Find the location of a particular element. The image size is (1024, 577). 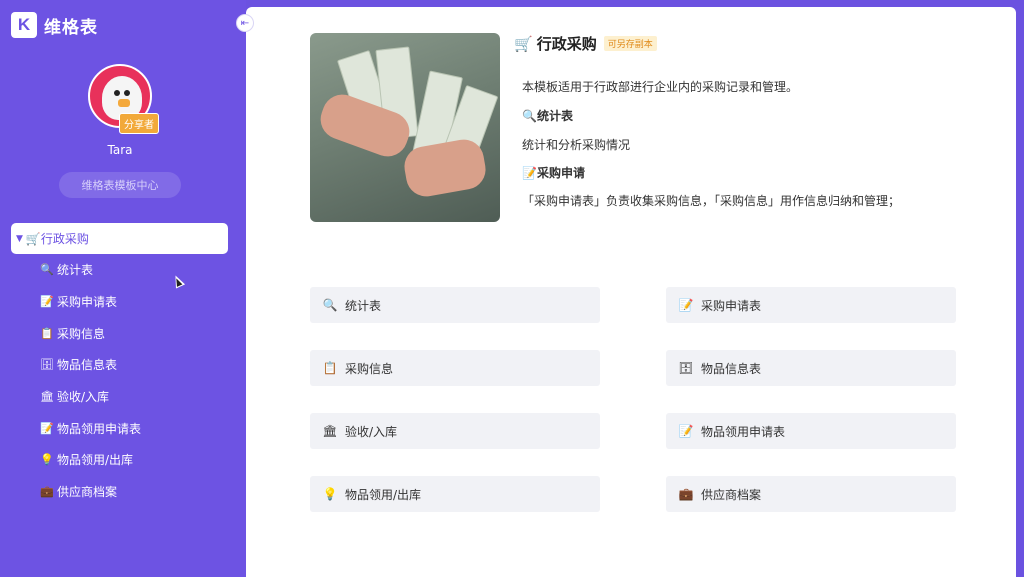

sidebar-item: 🗄 物品信息表 is located at coordinates (119, 365).